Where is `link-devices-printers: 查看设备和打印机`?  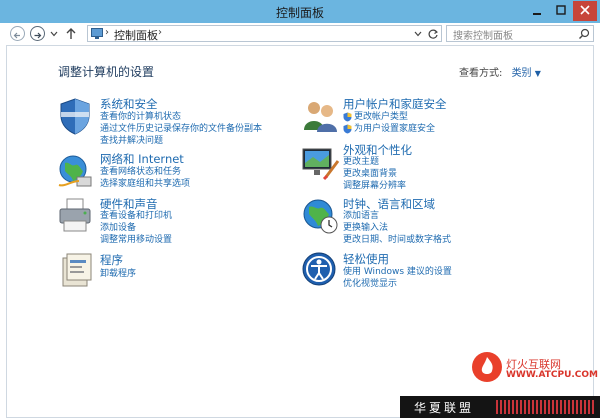 link-devices-printers: 查看设备和打印机 is located at coordinates (136, 216).